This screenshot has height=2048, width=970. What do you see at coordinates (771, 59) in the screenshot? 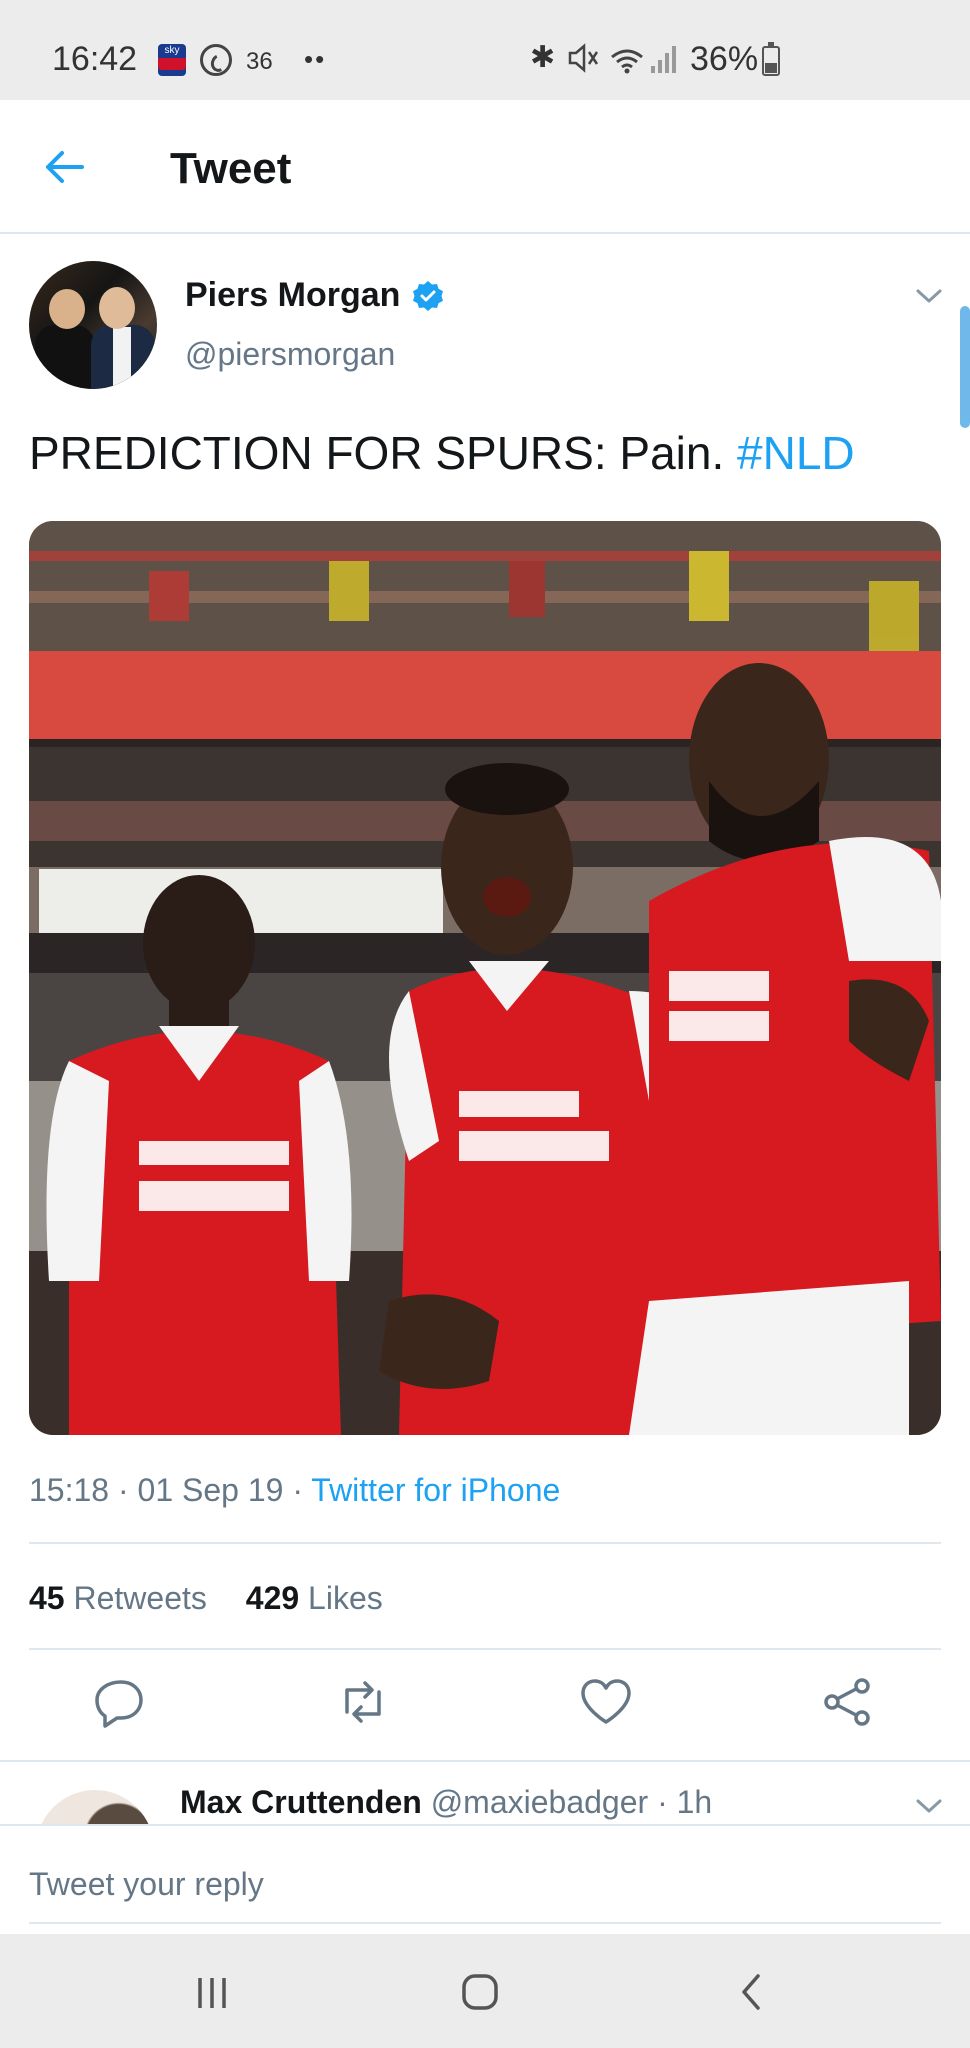
I see `battery-icon` at bounding box center [771, 59].